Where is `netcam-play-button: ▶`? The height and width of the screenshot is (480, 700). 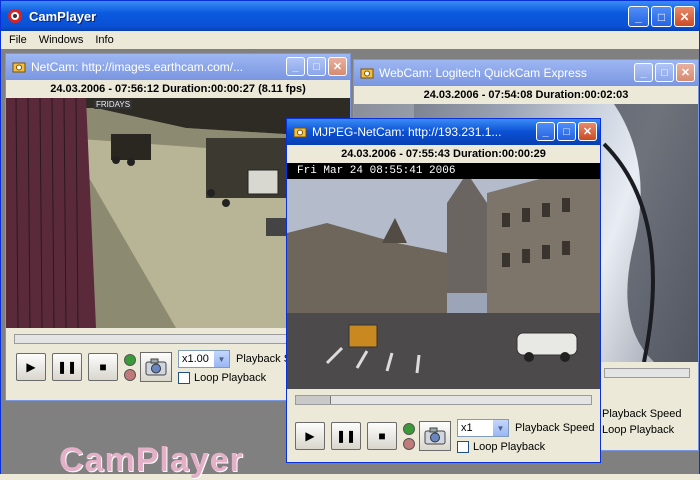 netcam-play-button: ▶ is located at coordinates (31, 367).